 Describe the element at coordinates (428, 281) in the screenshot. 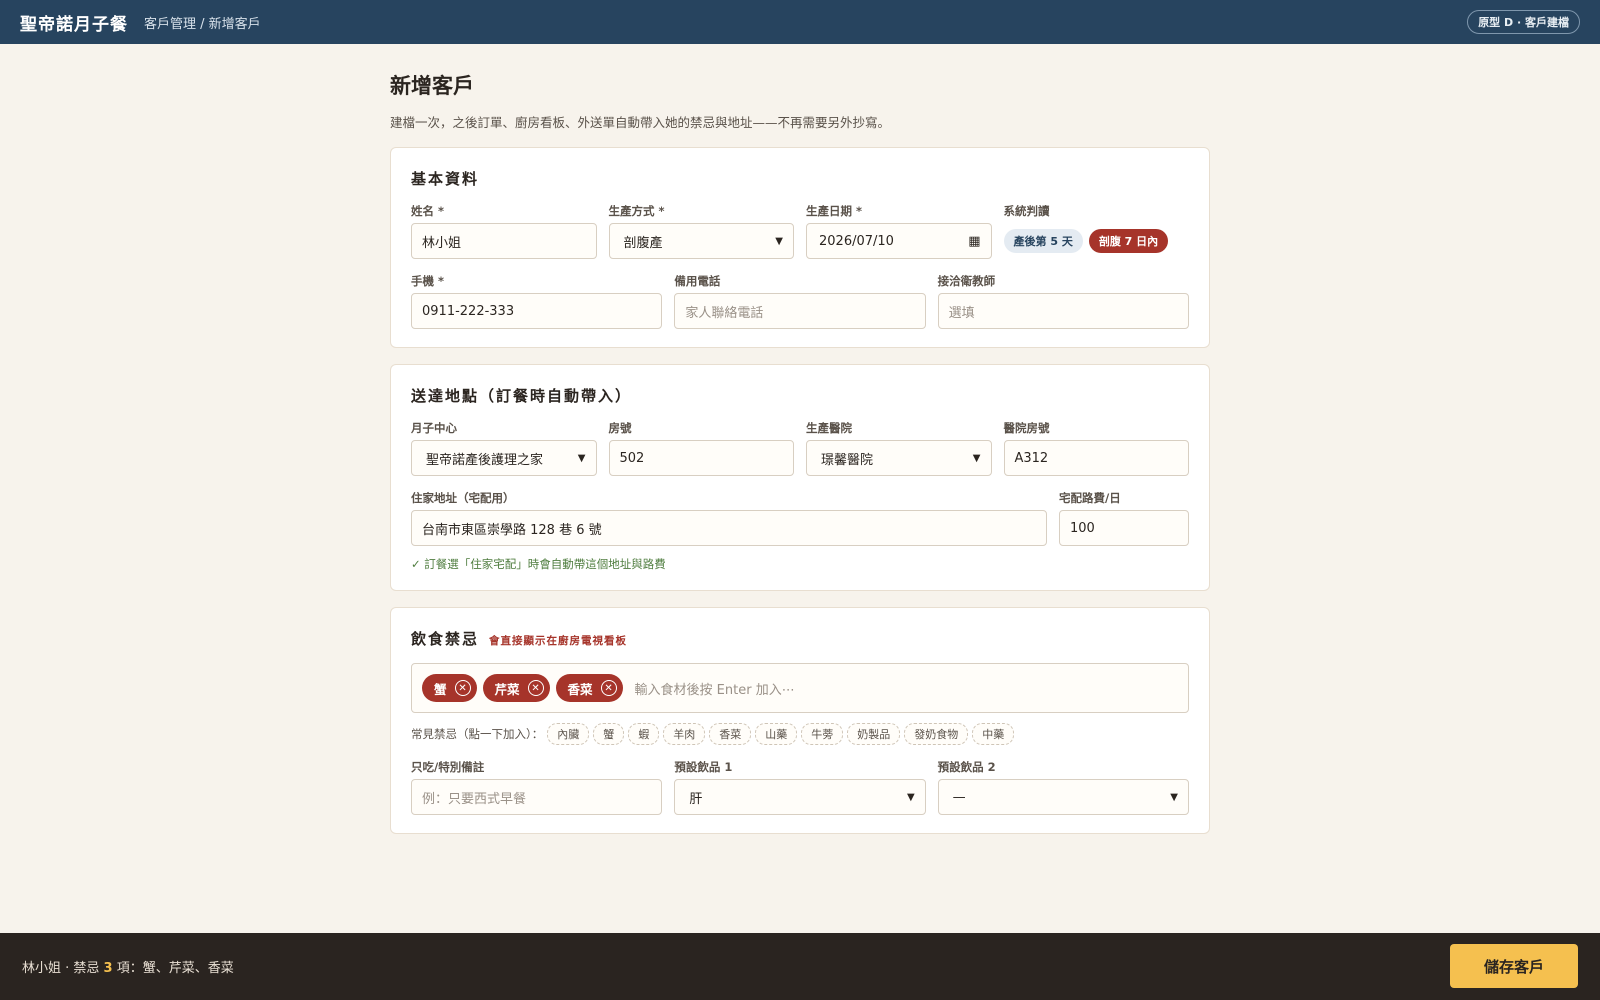

I see `phone-label: 手機 *` at that location.